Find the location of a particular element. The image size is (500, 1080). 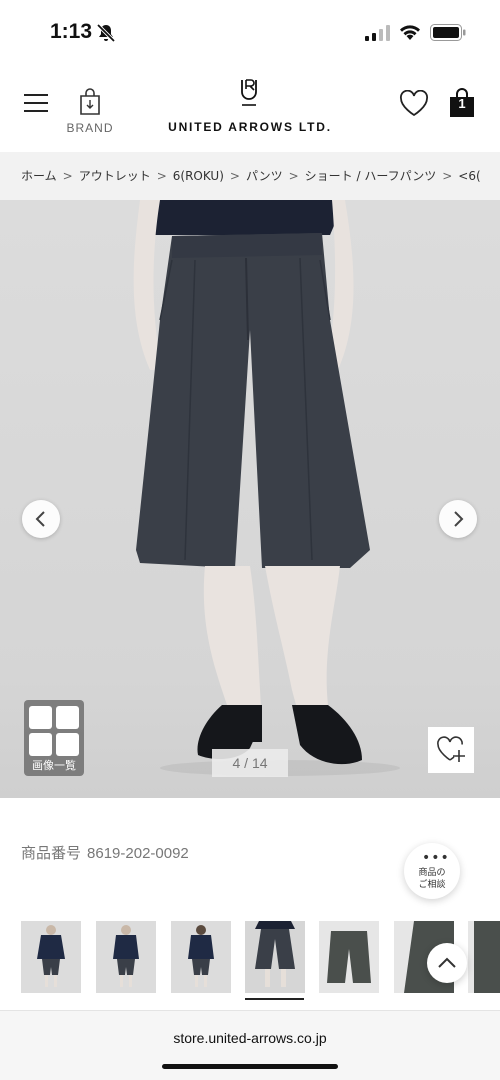

grid-icon is located at coordinates (54, 731).